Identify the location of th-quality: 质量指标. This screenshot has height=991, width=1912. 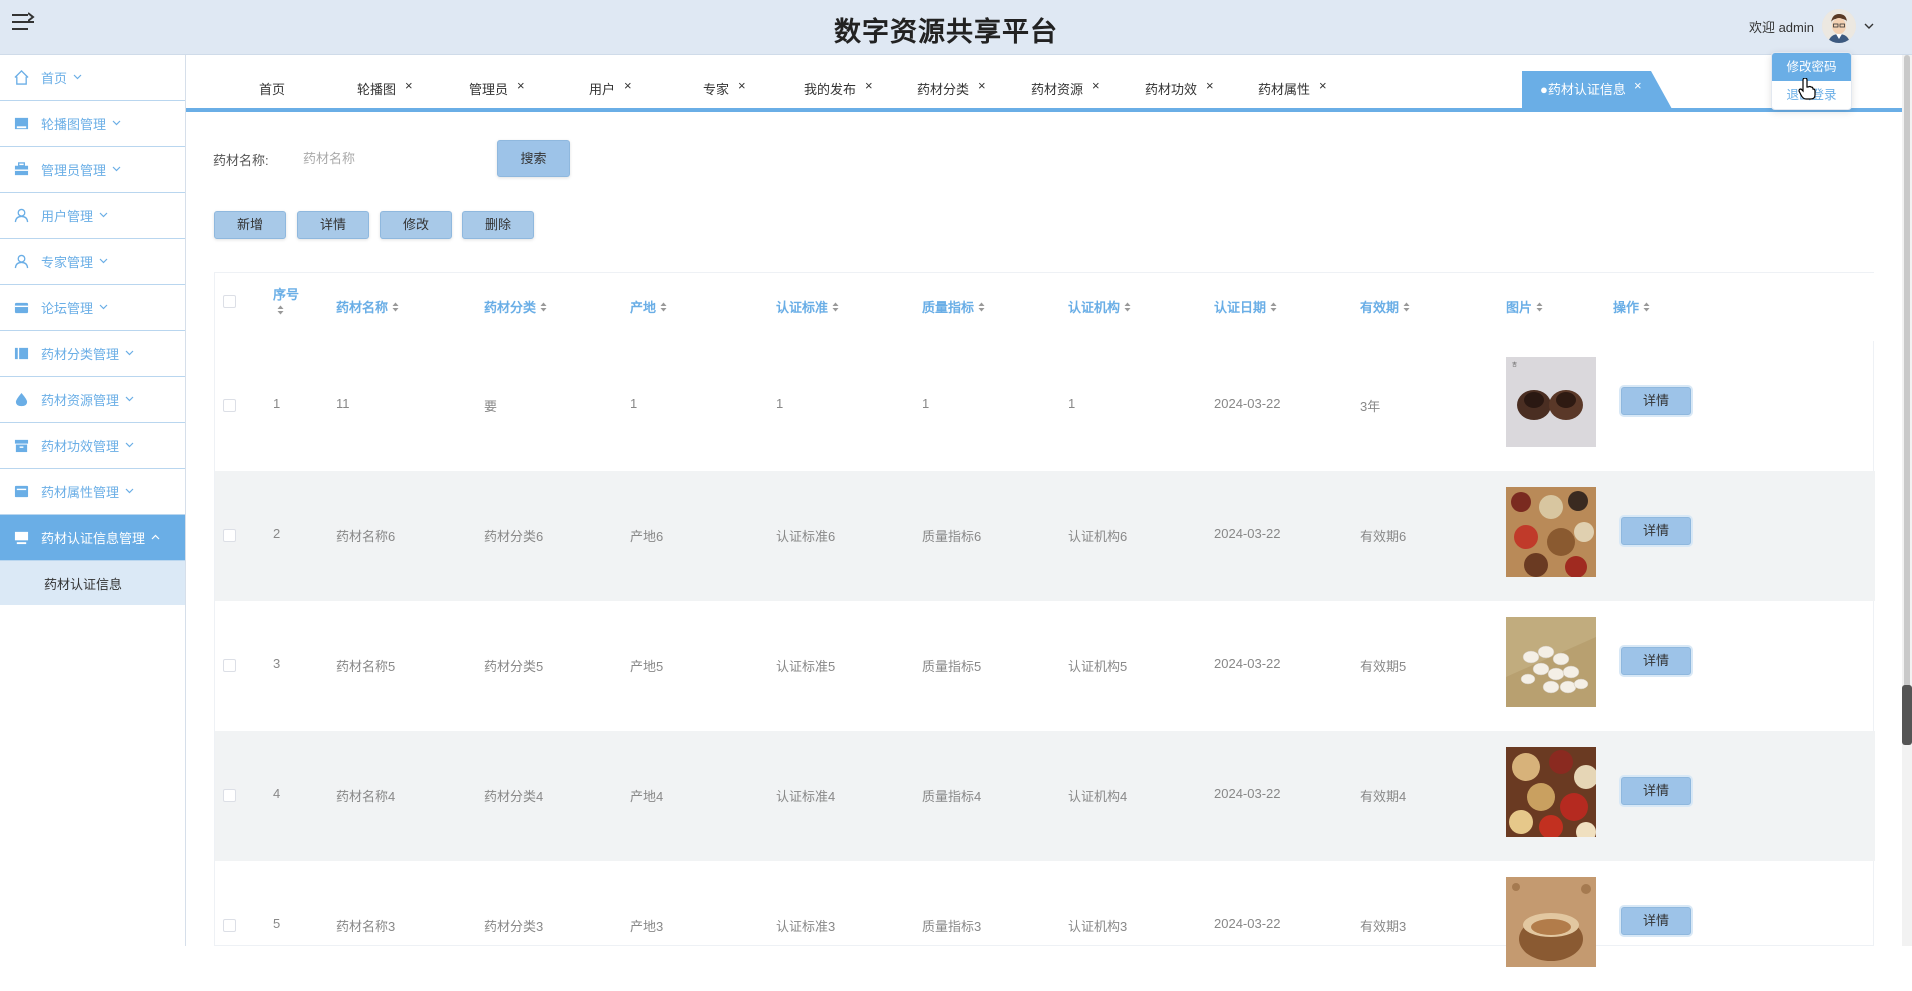
(953, 306).